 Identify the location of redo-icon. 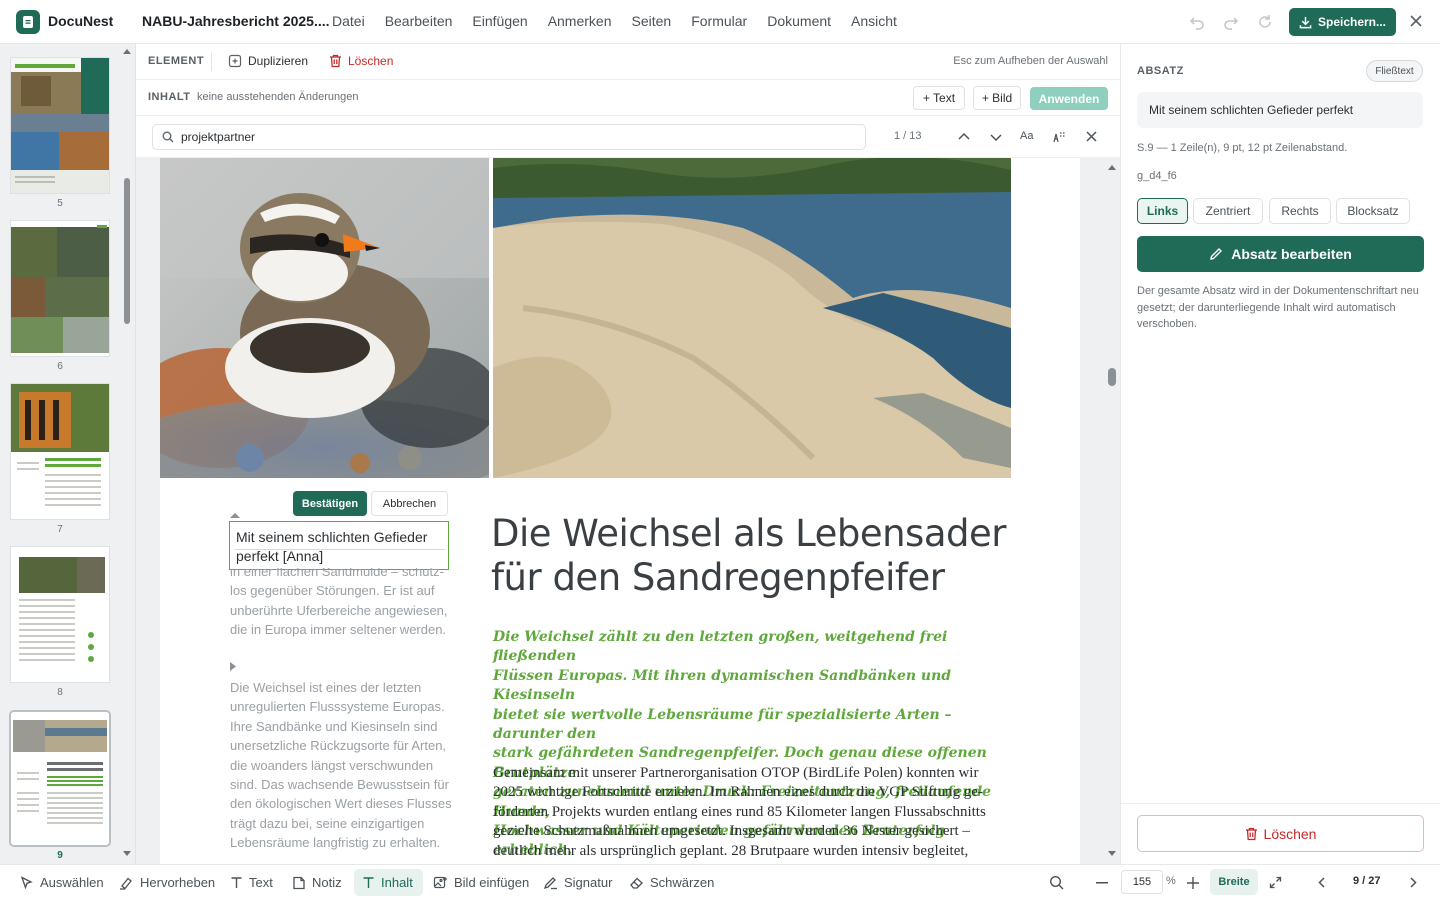
(1231, 22).